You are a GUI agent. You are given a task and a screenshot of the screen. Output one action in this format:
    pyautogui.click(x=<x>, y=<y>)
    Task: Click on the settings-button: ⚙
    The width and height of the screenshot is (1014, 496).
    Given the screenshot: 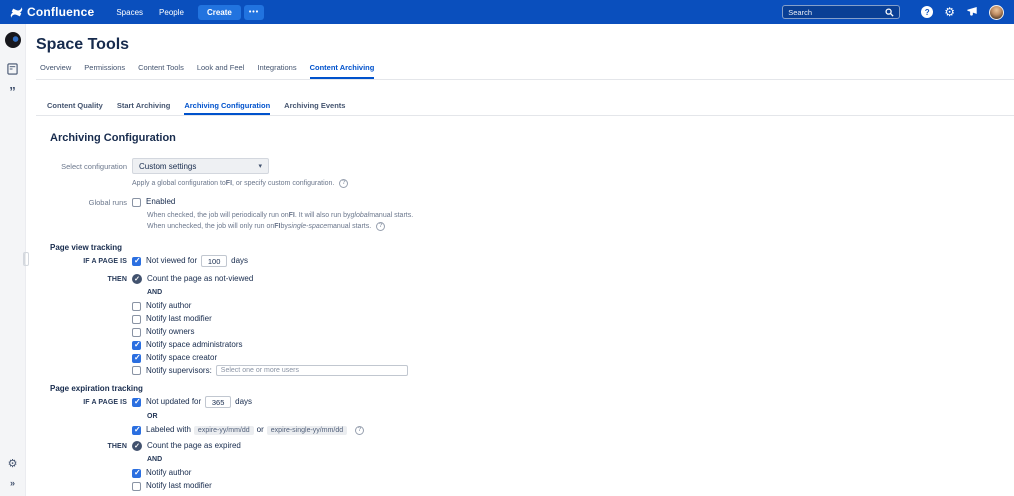 What is the action you would take?
    pyautogui.click(x=949, y=12)
    